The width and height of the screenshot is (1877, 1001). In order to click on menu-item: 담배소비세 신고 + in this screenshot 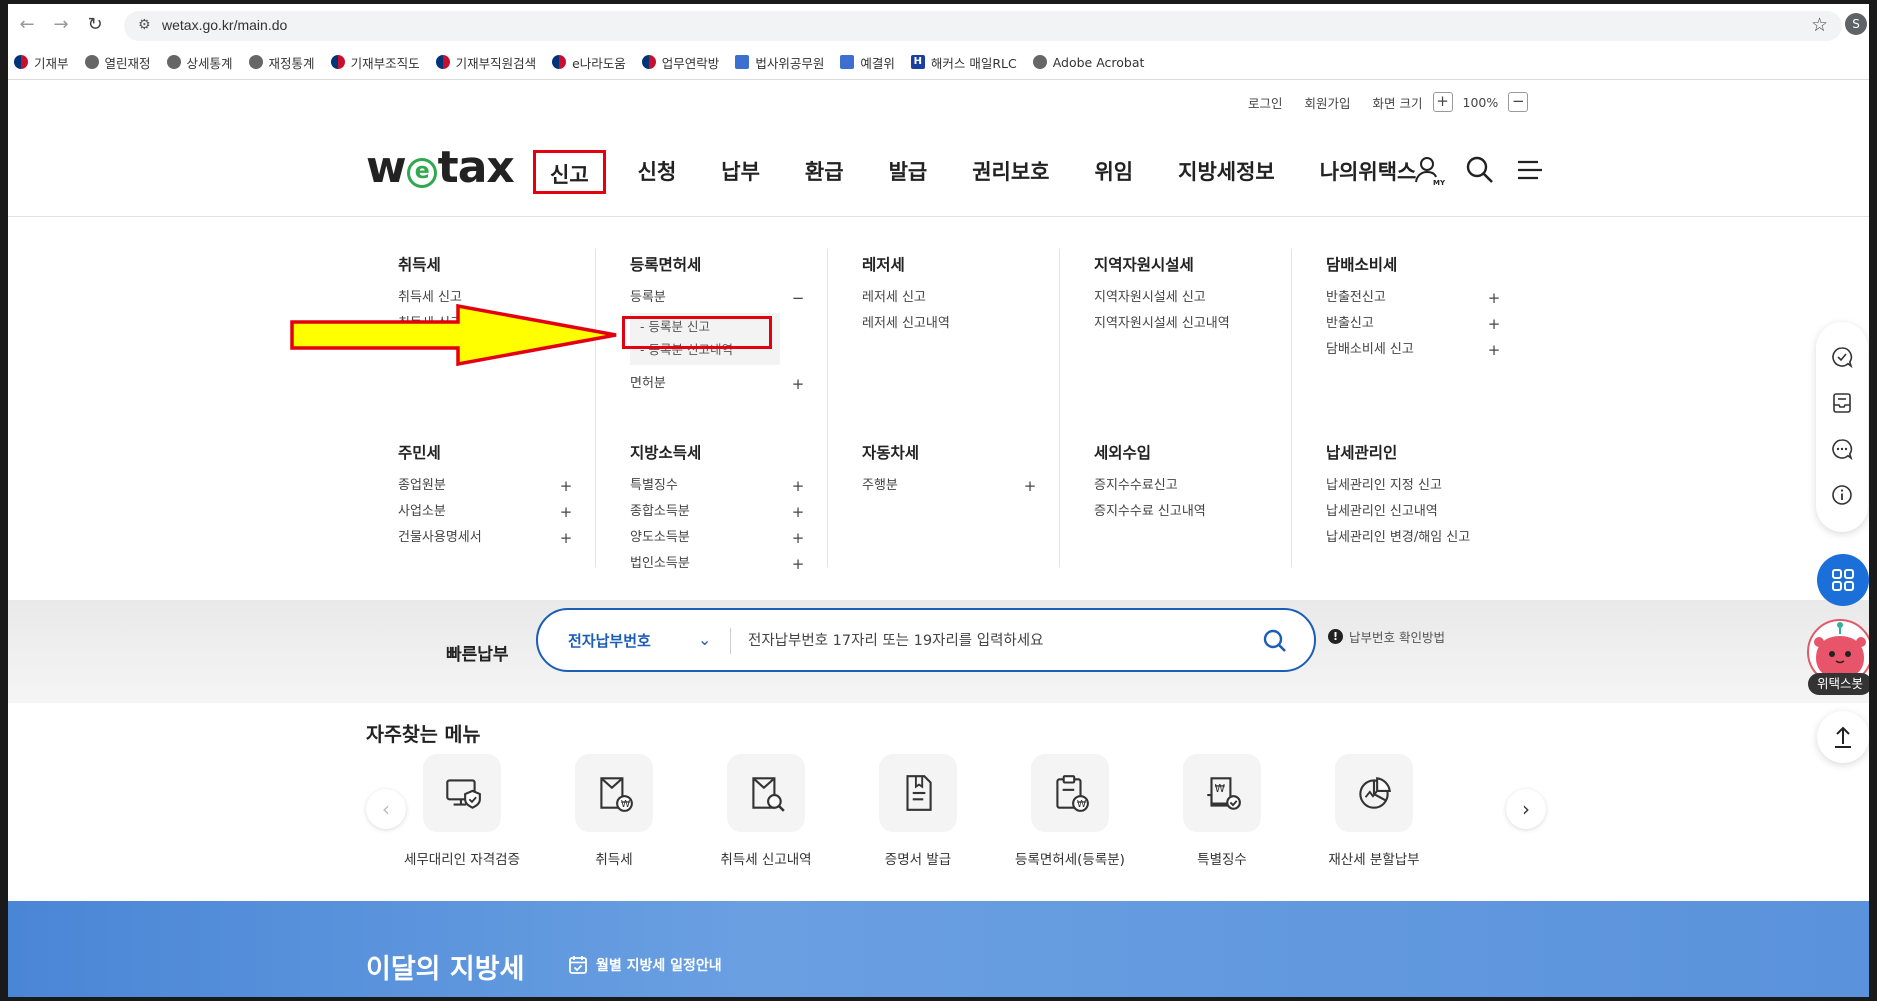, I will do `click(1413, 350)`.